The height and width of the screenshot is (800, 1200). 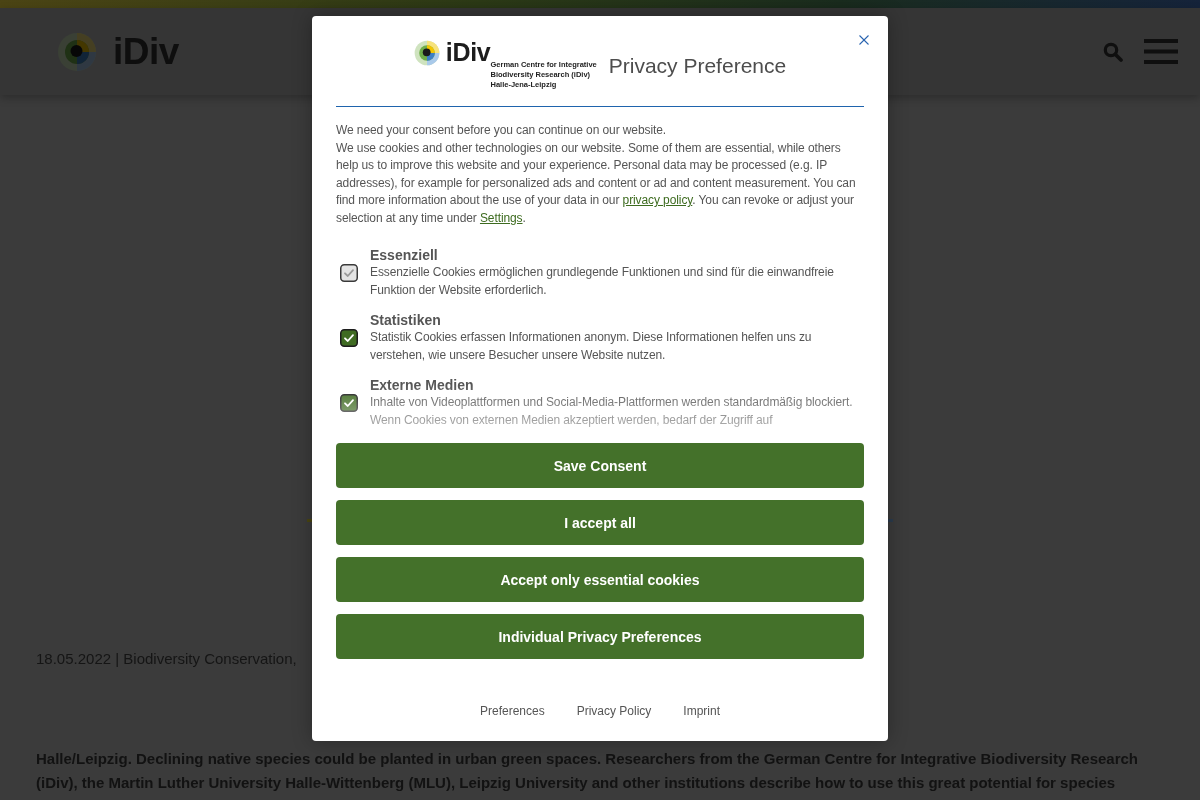 I want to click on category-description: Inhalte von Videoplattformen und Social-Media-Plattformen werden standardmäßig blockiert. Wenn Cookies von externen Medien akzeptiert werden, bedarf der Zugriff auf, so click(x=612, y=411).